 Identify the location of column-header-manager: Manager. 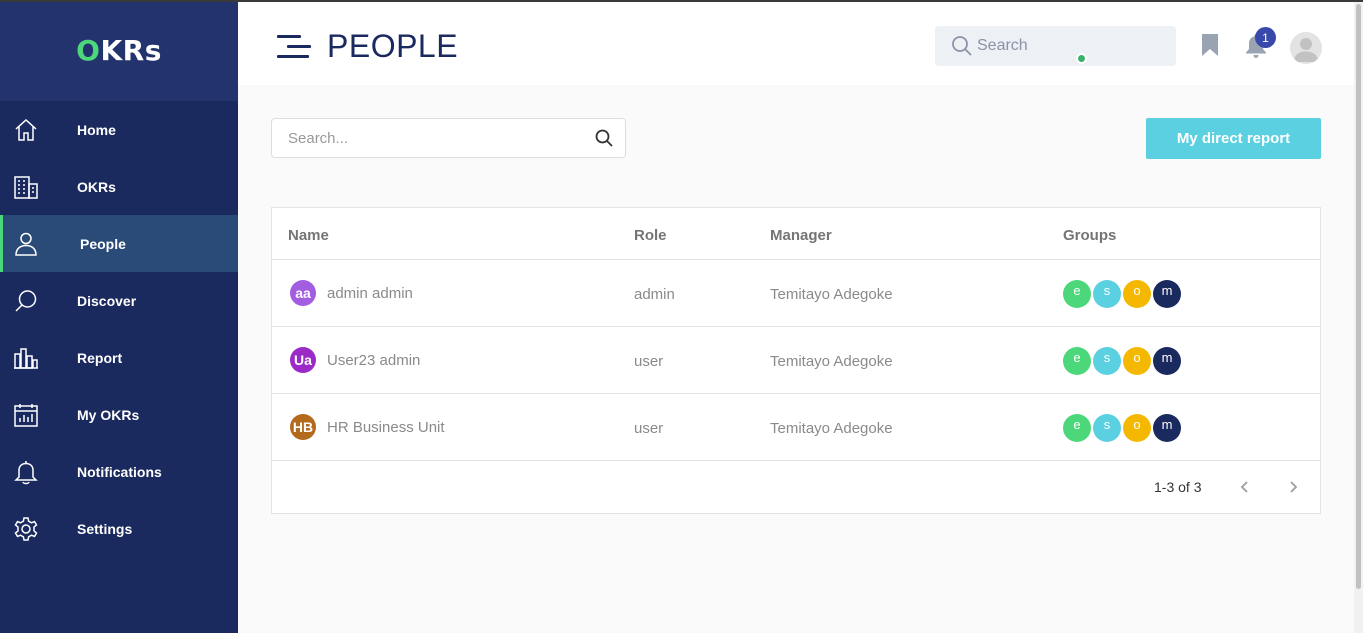
(801, 235).